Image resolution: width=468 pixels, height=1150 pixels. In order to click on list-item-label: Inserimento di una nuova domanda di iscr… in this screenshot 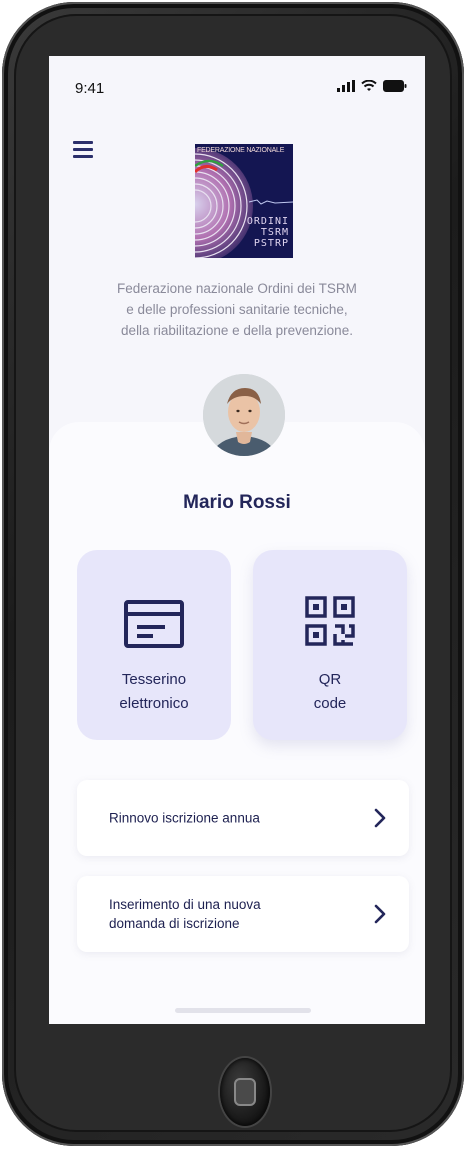, I will do `click(185, 914)`.